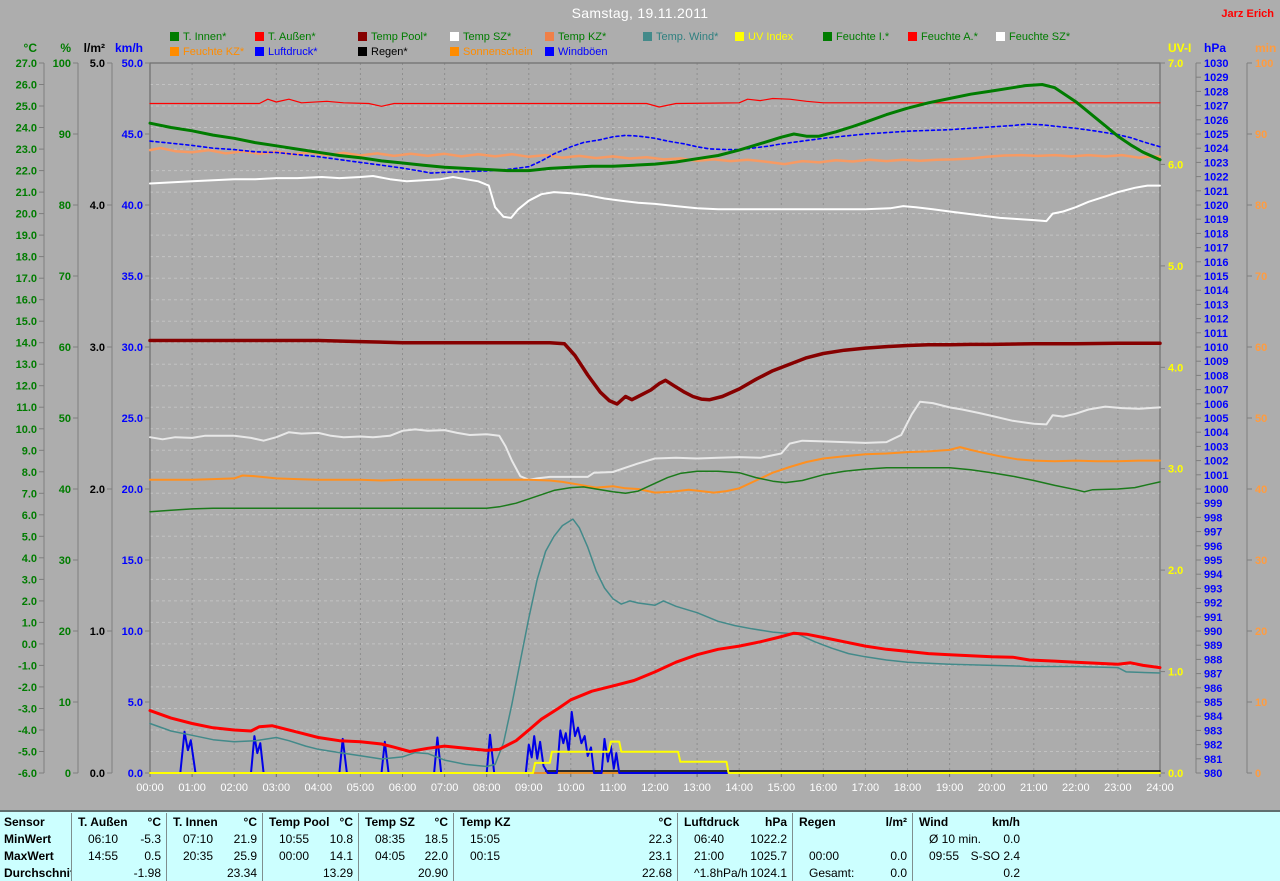 Image resolution: width=1280 pixels, height=881 pixels. I want to click on svg-text: 988, so click(1213, 660).